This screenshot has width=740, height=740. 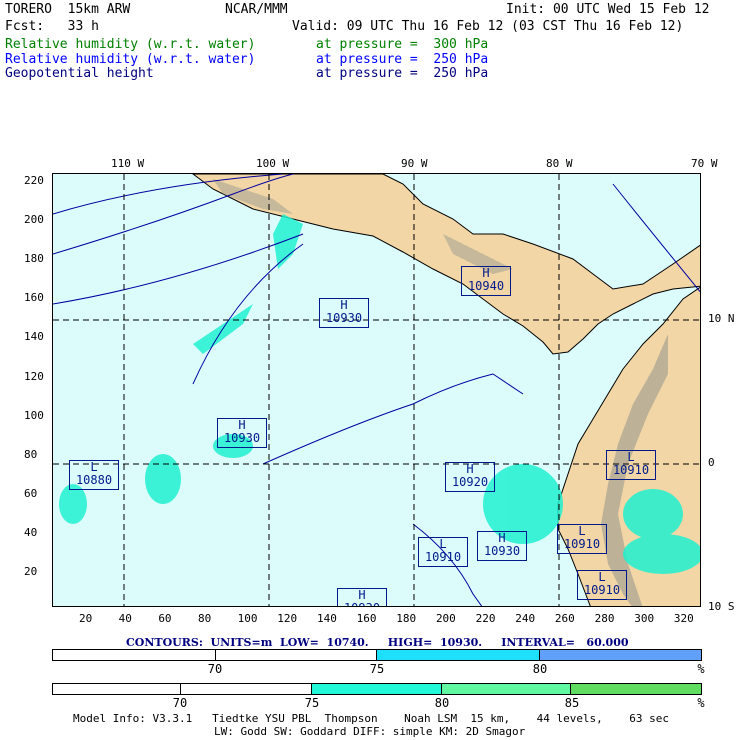 What do you see at coordinates (94, 480) in the screenshot?
I see `center-value: 10880` at bounding box center [94, 480].